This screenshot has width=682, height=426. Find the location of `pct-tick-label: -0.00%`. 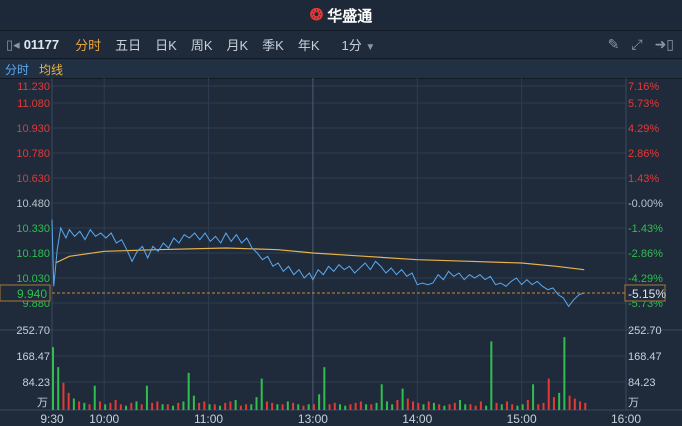

pct-tick-label: -0.00% is located at coordinates (645, 204).